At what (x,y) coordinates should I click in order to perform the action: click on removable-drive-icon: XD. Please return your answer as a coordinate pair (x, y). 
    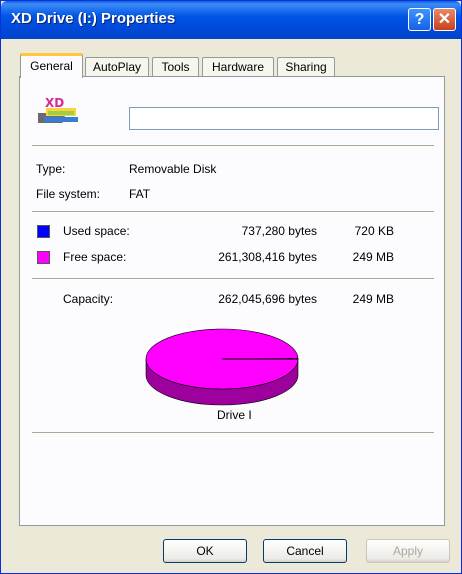
    Looking at the image, I should click on (60, 111).